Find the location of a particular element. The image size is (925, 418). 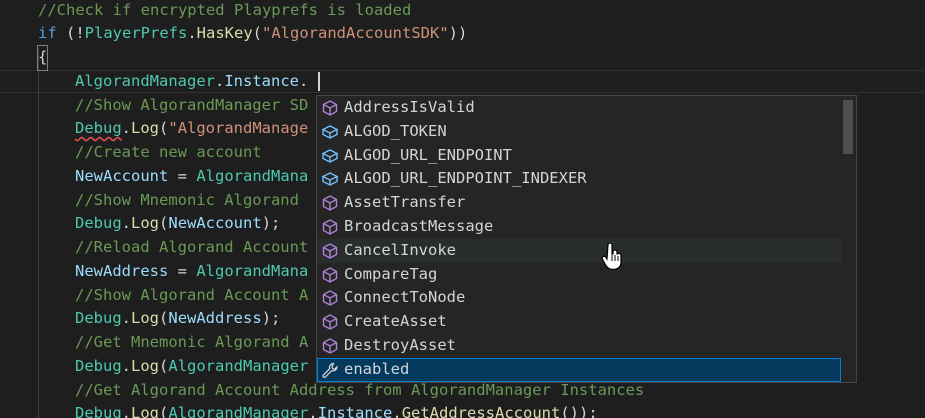

code-line: Debug.Log(NewAddress); is located at coordinates (177, 319).